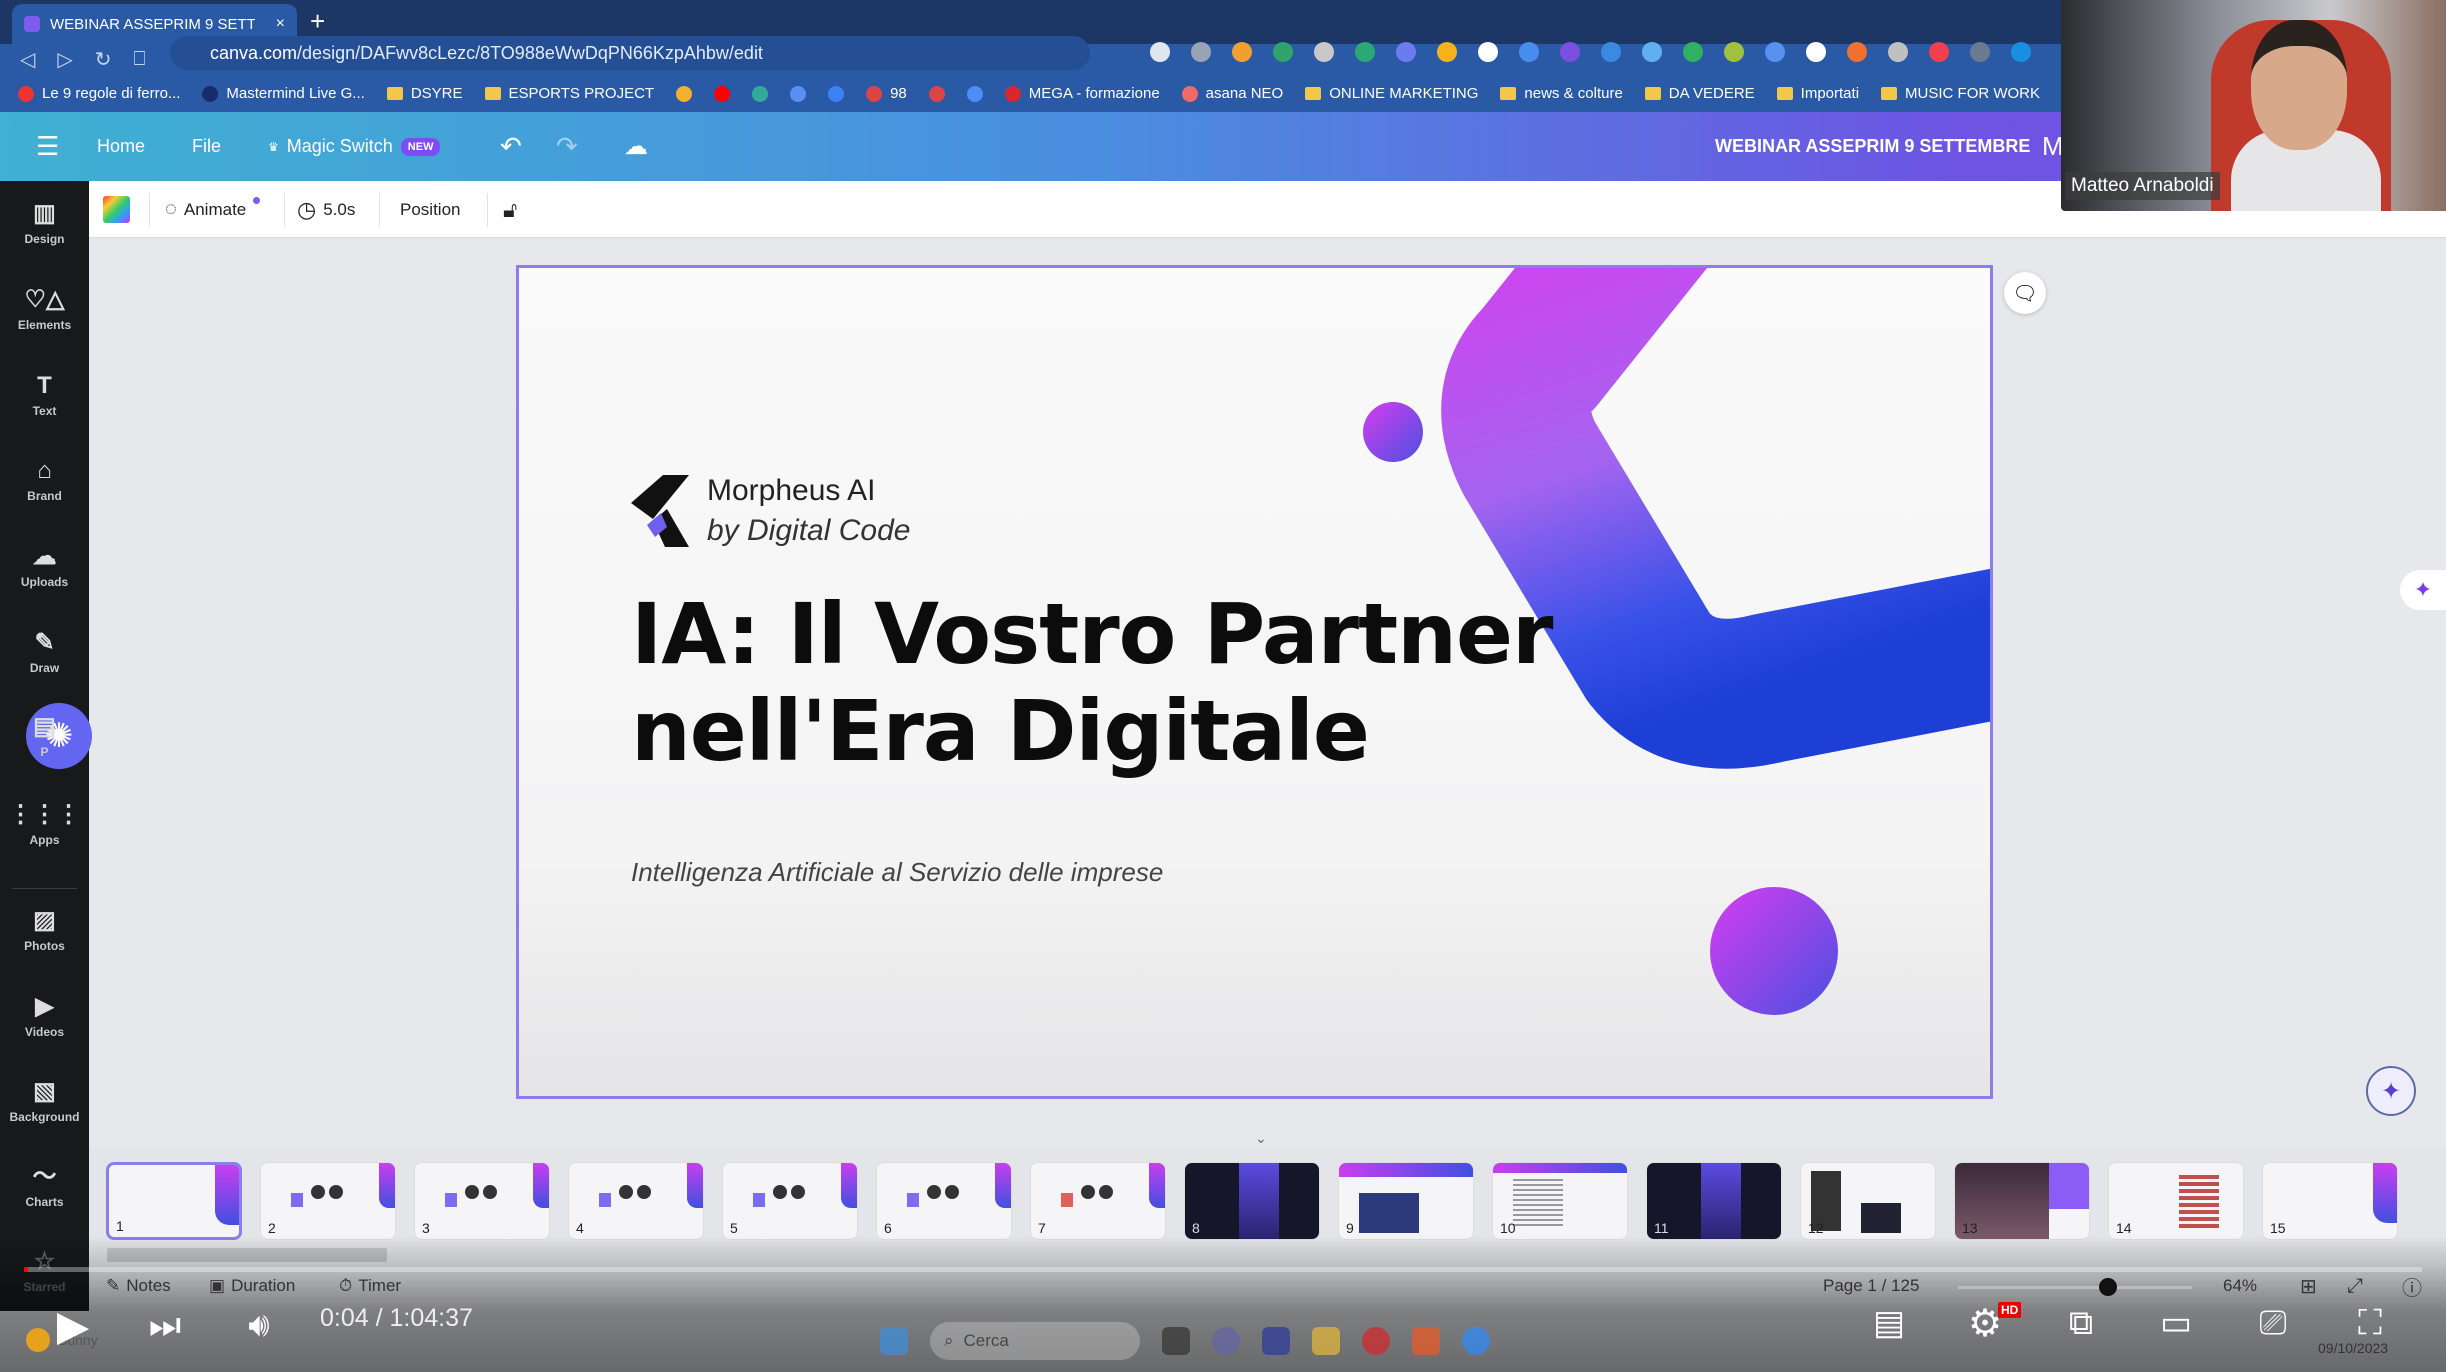  I want to click on sidebar-item-draw: ✎ Draw, so click(44, 652).